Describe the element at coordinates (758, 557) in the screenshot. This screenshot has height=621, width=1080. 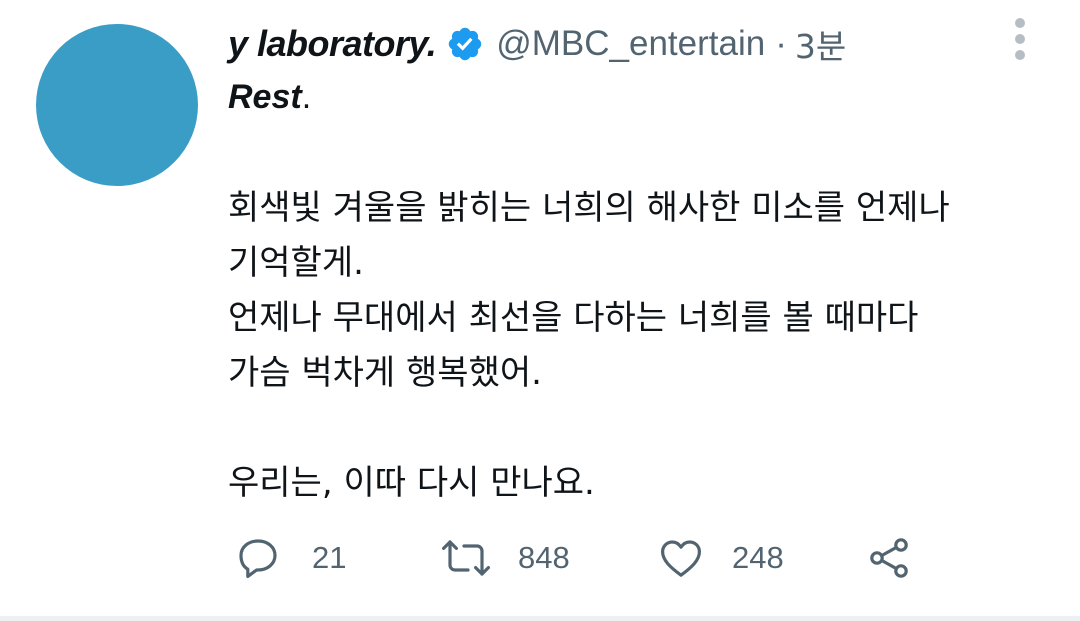
I see `like-count: 248` at that location.